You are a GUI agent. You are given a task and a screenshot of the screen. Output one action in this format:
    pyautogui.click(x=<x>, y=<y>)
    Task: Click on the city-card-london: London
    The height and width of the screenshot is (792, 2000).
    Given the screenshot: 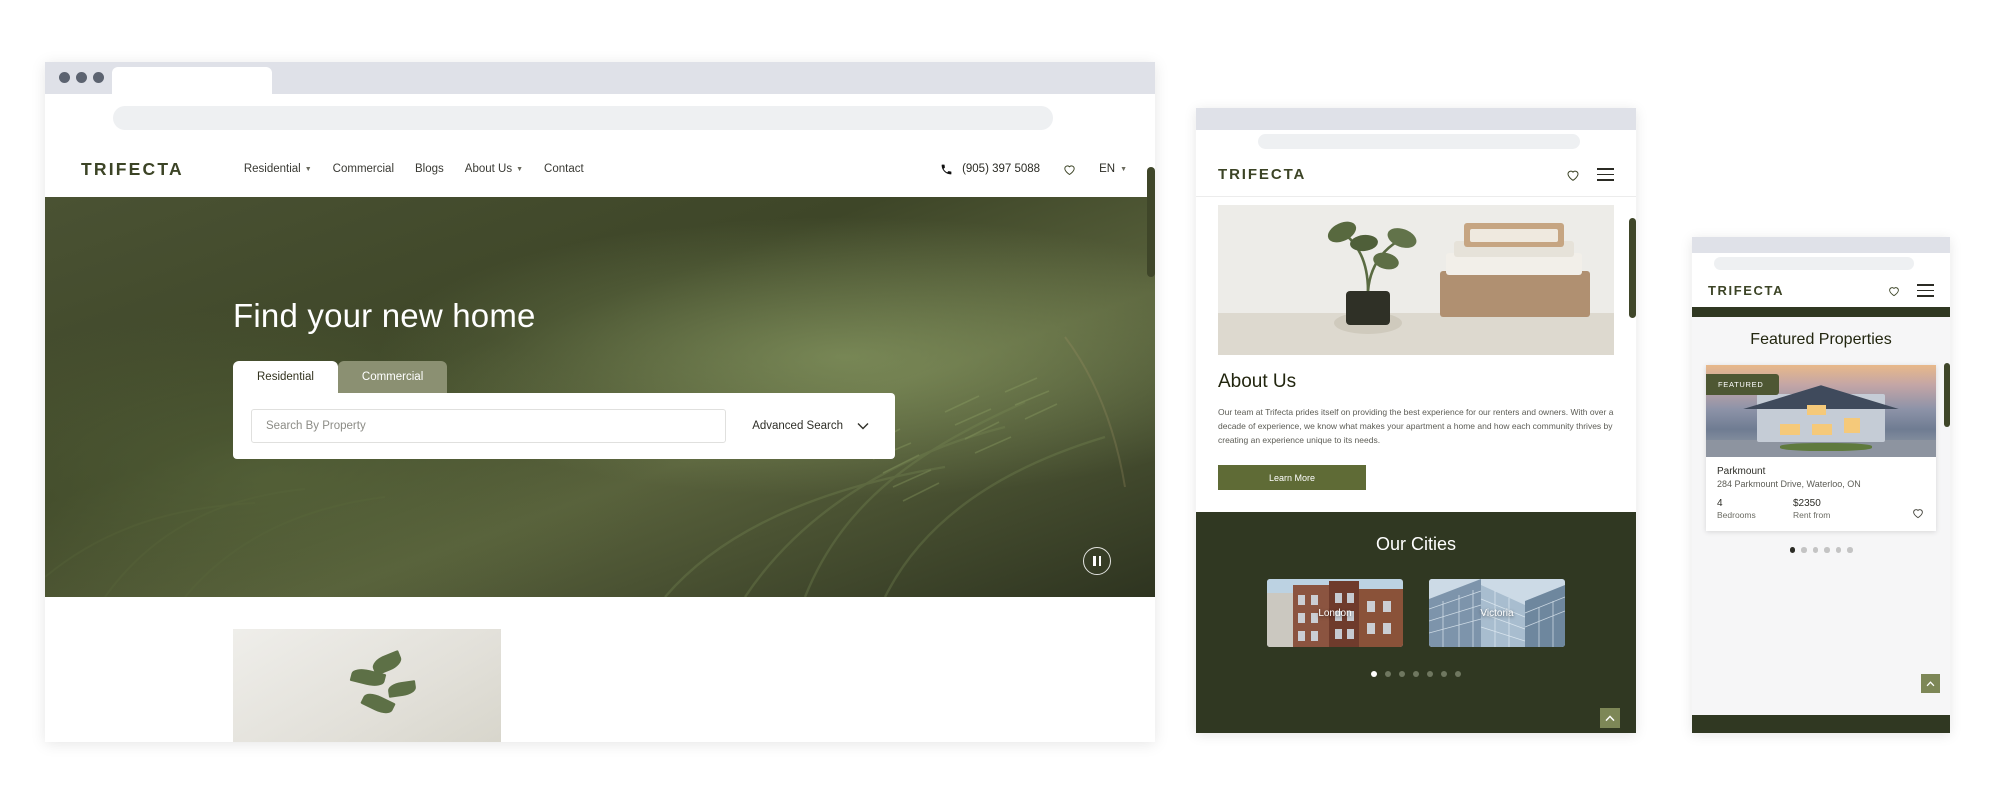 What is the action you would take?
    pyautogui.click(x=1335, y=613)
    